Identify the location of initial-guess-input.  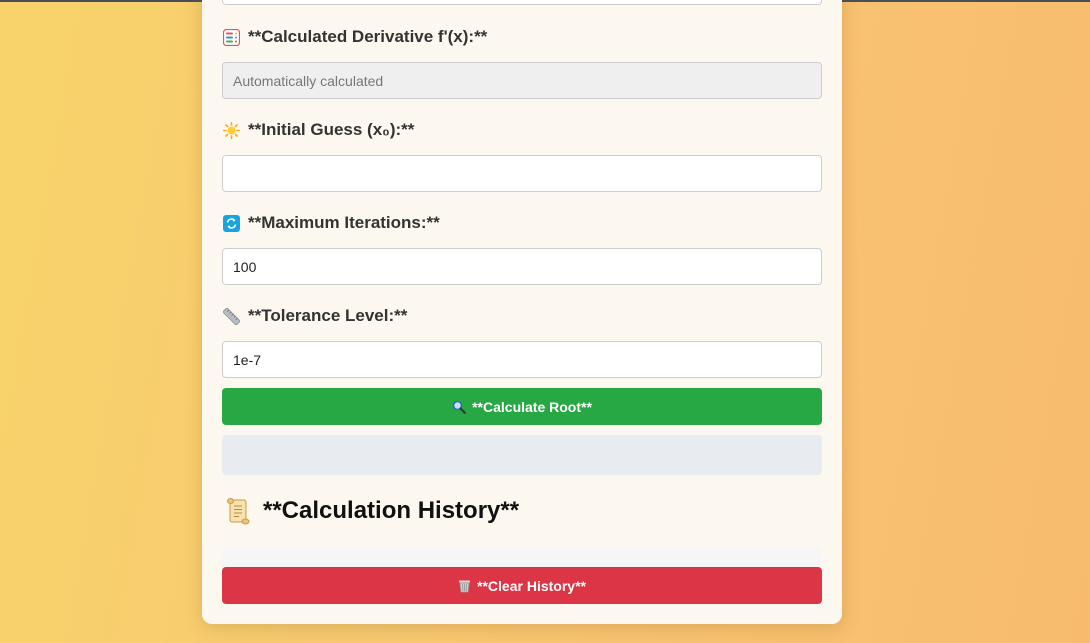
(522, 173).